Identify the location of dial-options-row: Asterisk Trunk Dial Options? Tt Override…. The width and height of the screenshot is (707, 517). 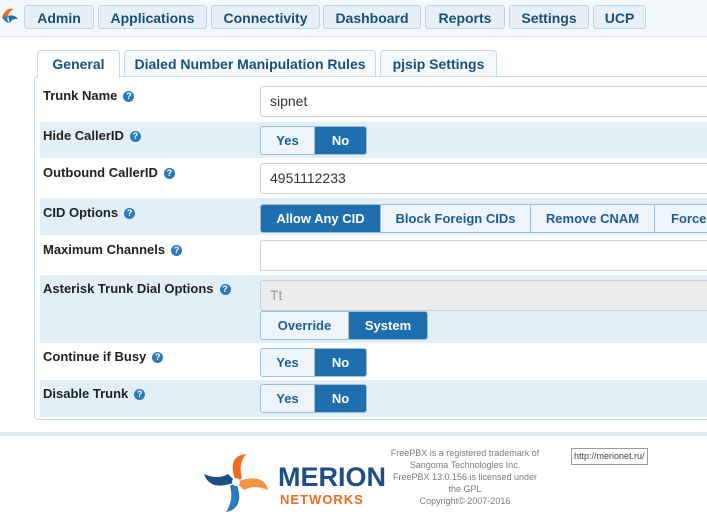
(373, 309).